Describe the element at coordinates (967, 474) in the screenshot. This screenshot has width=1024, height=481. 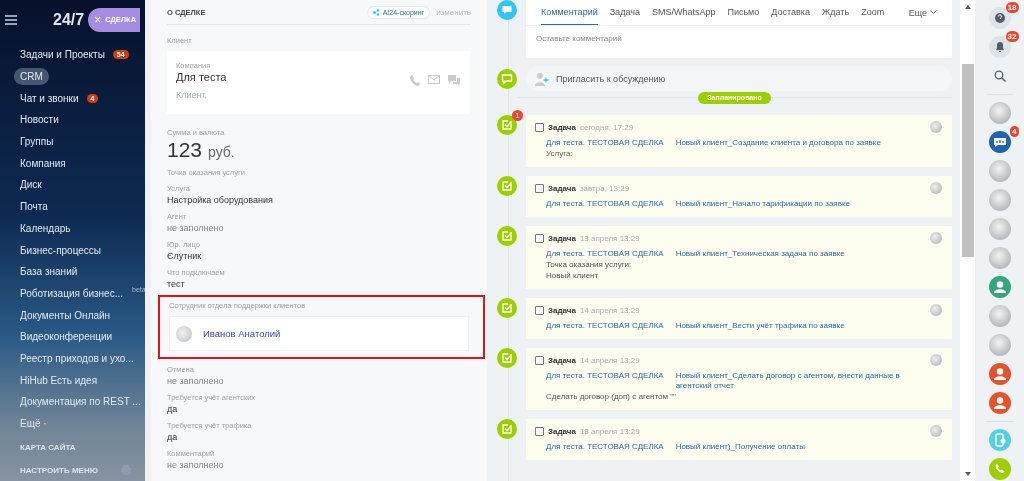
I see `scroll-down-icon` at that location.